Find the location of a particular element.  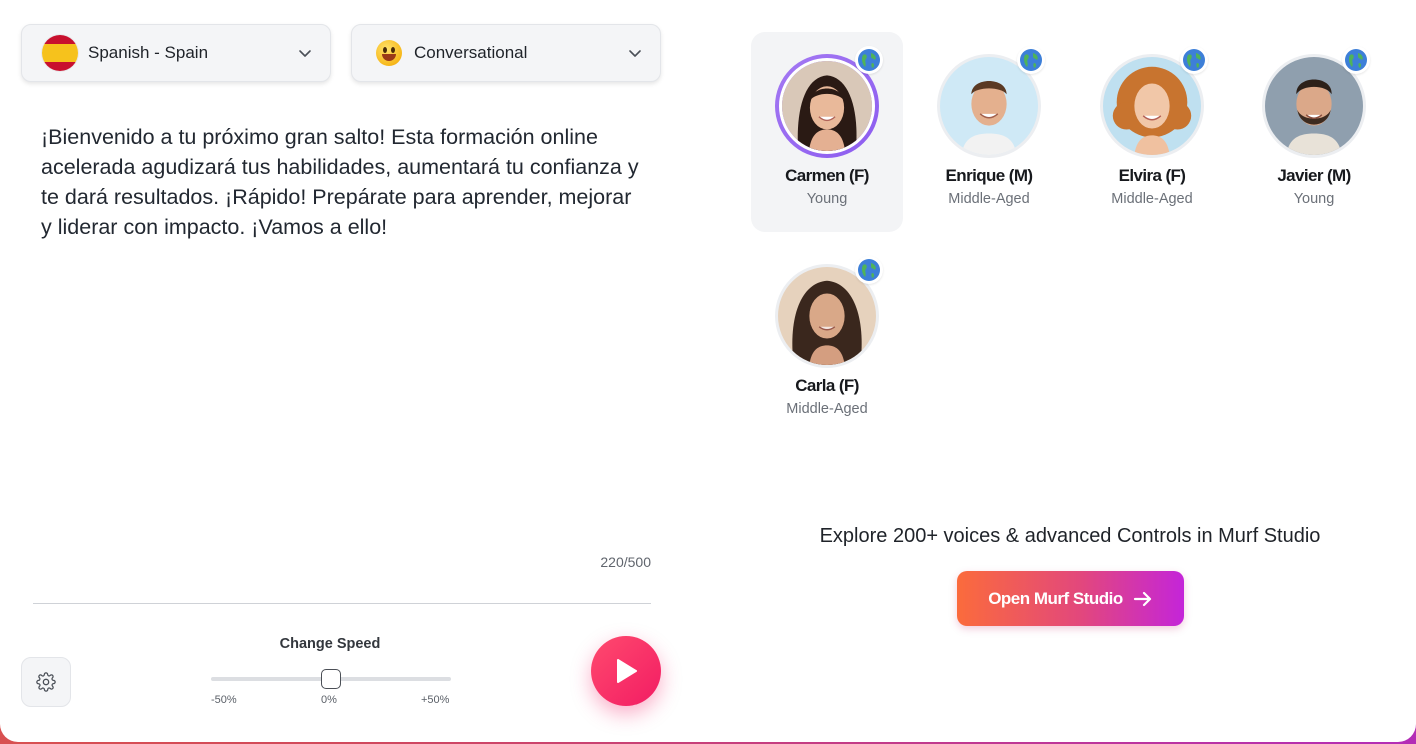

avatar-carmen is located at coordinates (827, 106).